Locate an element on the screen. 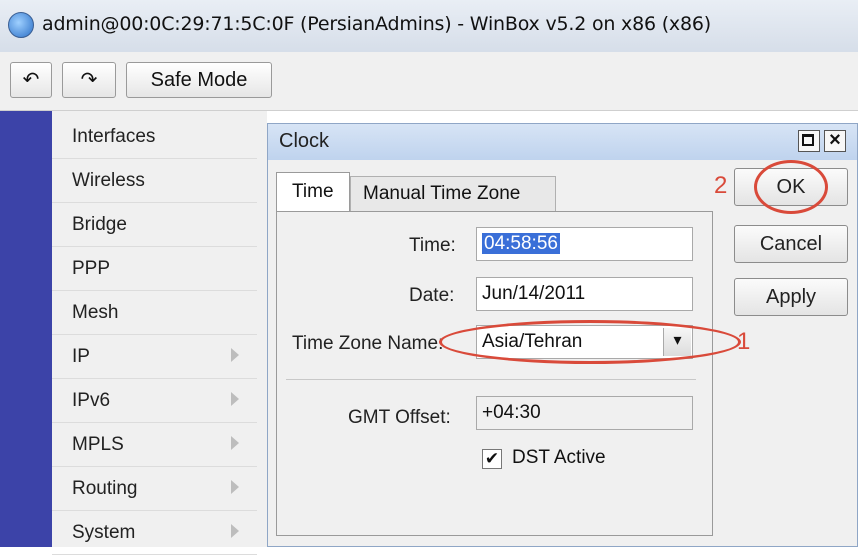 The image size is (858, 555). dst-active-label: DST Active is located at coordinates (559, 457).